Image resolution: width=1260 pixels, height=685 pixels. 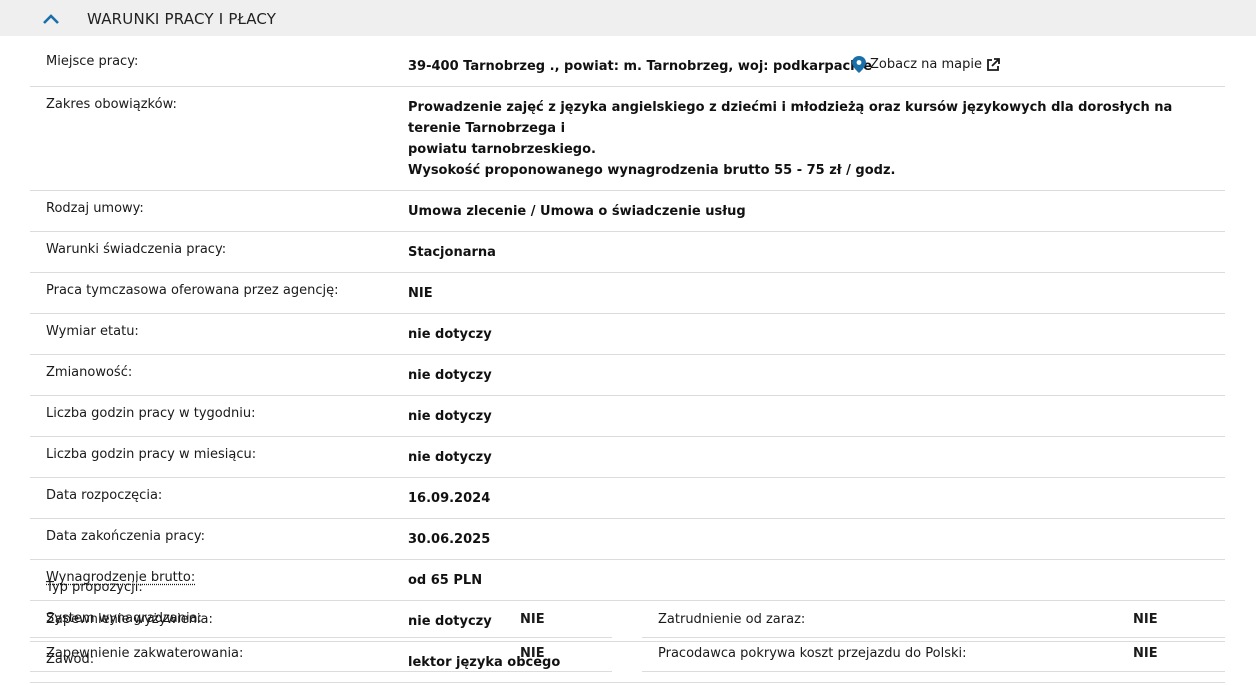 I want to click on row-value: 30.06.2025, so click(x=449, y=539).